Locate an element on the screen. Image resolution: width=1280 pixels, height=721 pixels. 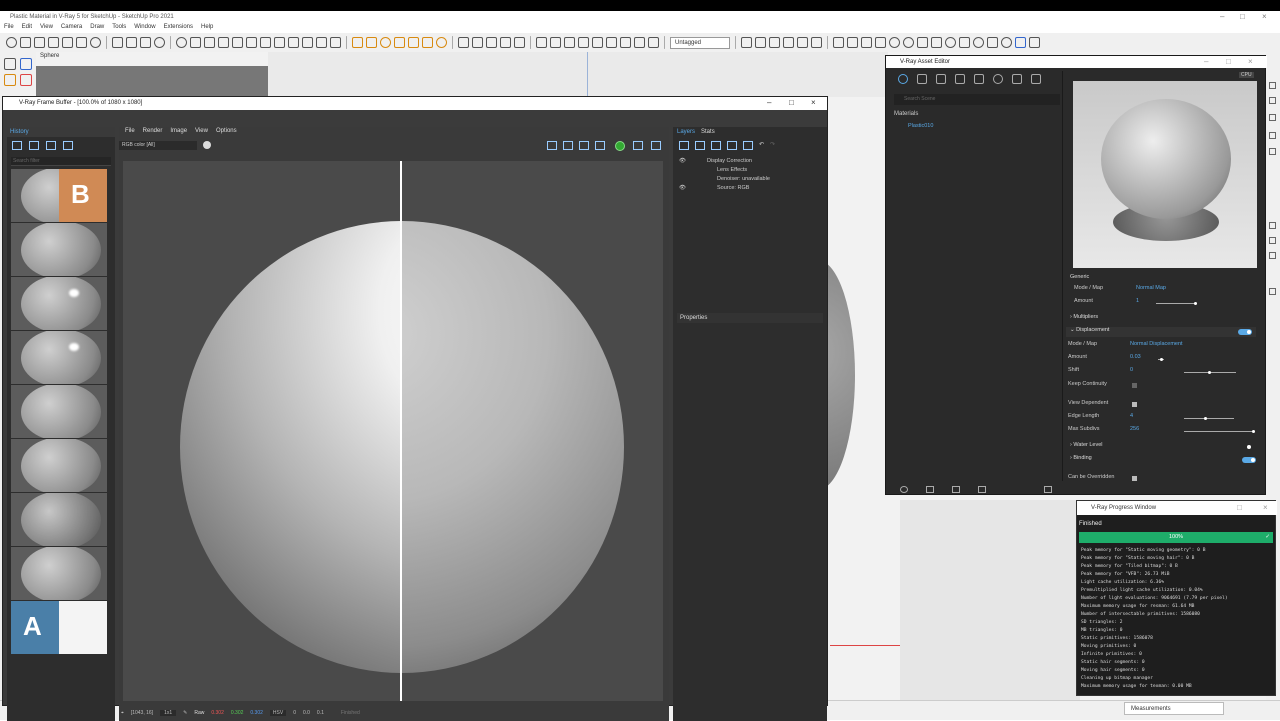
tab-stats: Stats is located at coordinates (708, 132).